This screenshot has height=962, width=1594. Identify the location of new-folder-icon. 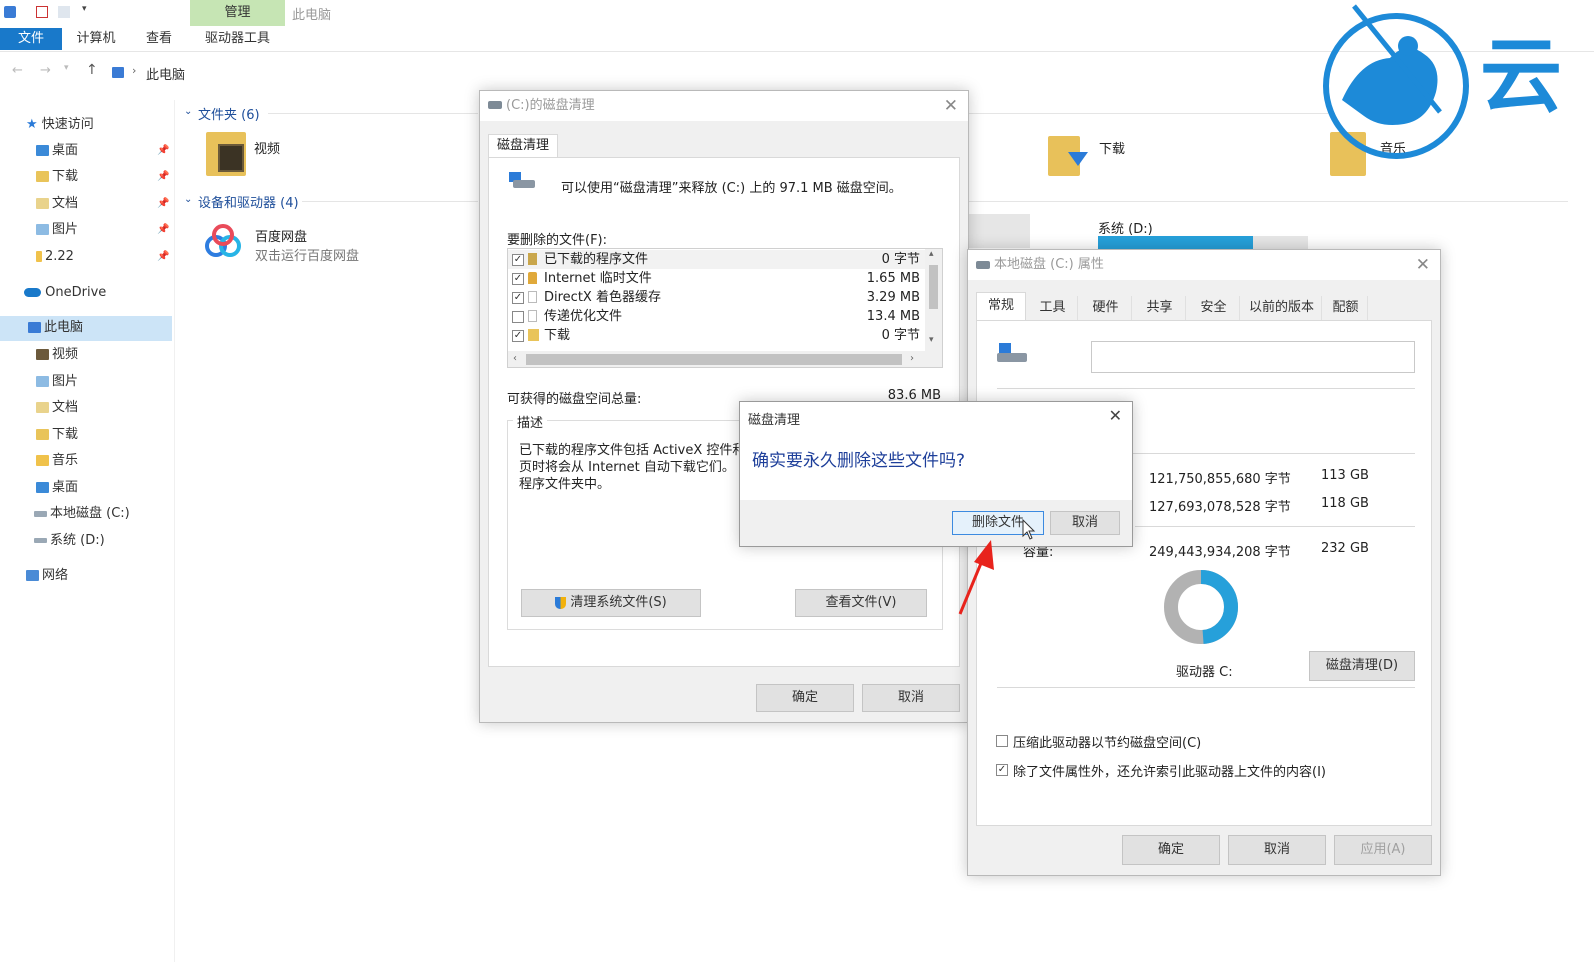
(64, 12).